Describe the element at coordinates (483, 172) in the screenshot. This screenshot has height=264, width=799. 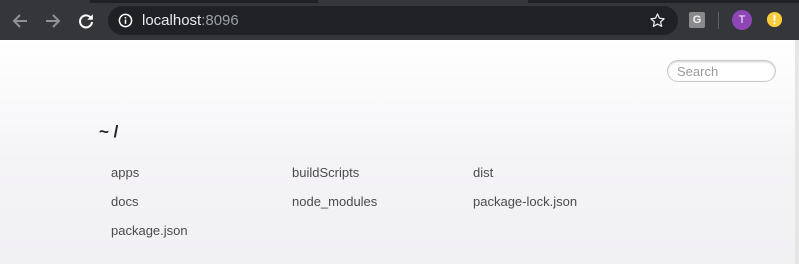
I see `file-link-dist: dist` at that location.